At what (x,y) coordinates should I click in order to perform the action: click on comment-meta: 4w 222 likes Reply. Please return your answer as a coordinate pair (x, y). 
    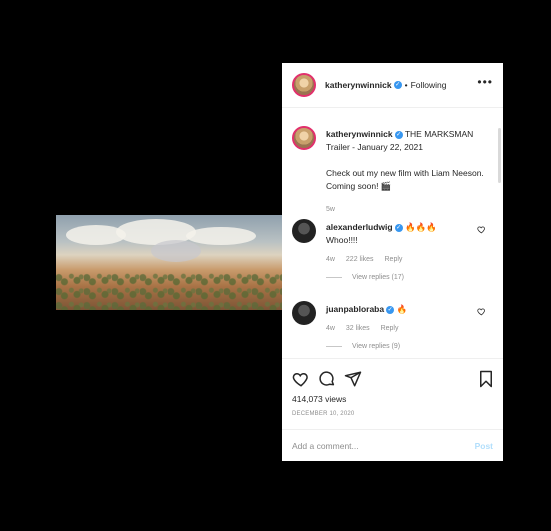
    Looking at the image, I should click on (406, 259).